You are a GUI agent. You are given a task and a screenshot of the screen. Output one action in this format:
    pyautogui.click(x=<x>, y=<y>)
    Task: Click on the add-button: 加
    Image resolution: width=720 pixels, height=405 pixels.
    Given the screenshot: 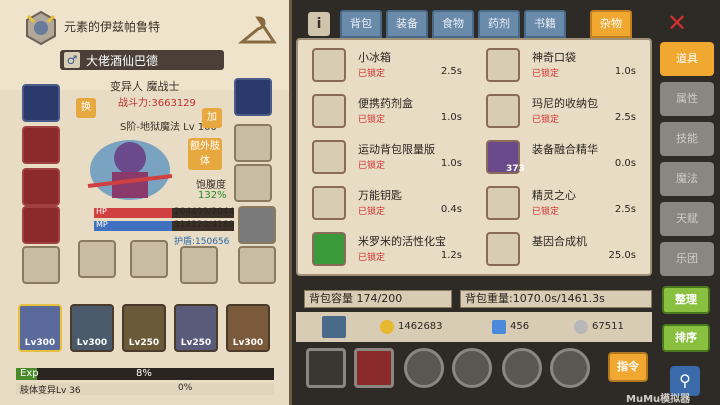 What is the action you would take?
    pyautogui.click(x=212, y=118)
    